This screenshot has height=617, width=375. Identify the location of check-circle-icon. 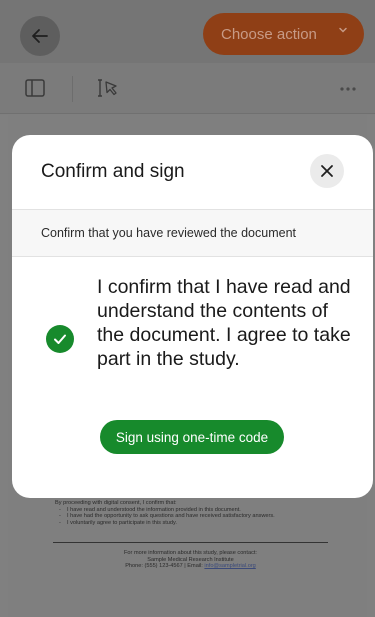
(60, 339).